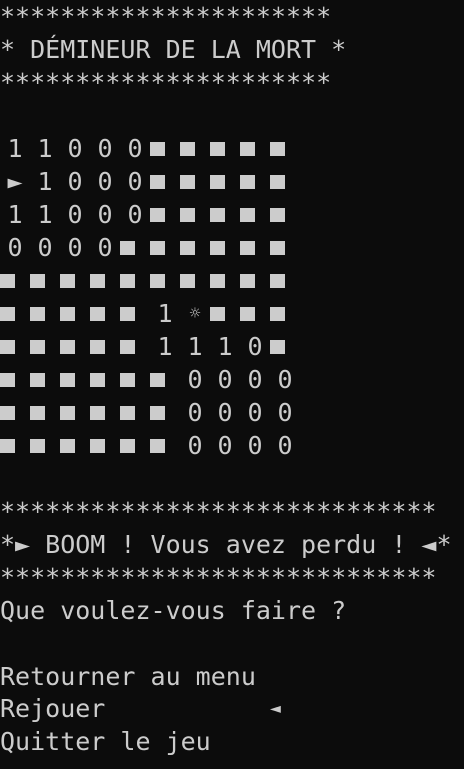 Image resolution: width=464 pixels, height=769 pixels. What do you see at coordinates (105, 741) in the screenshot?
I see `menu-item-quit-game: Quitter le jeu` at bounding box center [105, 741].